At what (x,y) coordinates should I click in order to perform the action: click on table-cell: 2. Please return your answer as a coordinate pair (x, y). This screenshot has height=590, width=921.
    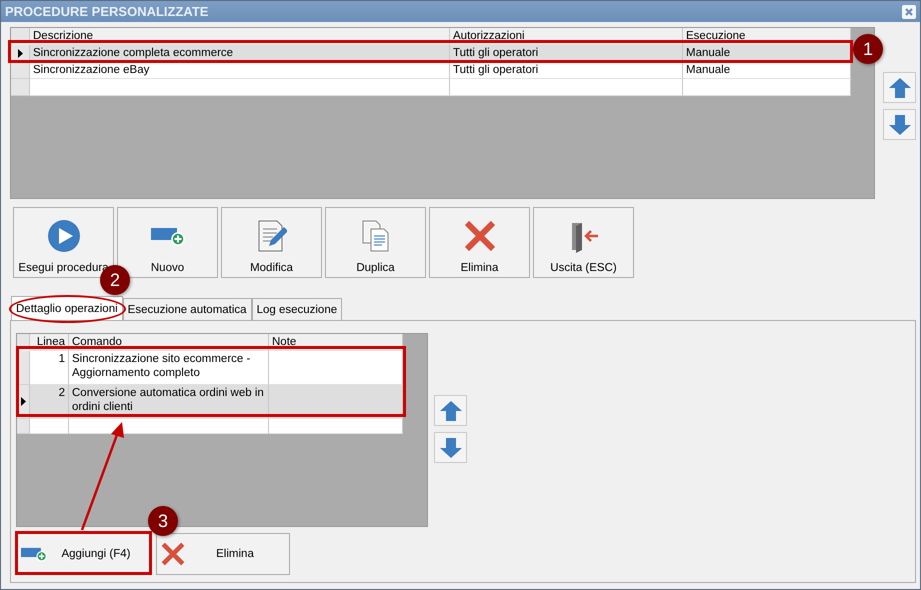
    Looking at the image, I should click on (61, 393).